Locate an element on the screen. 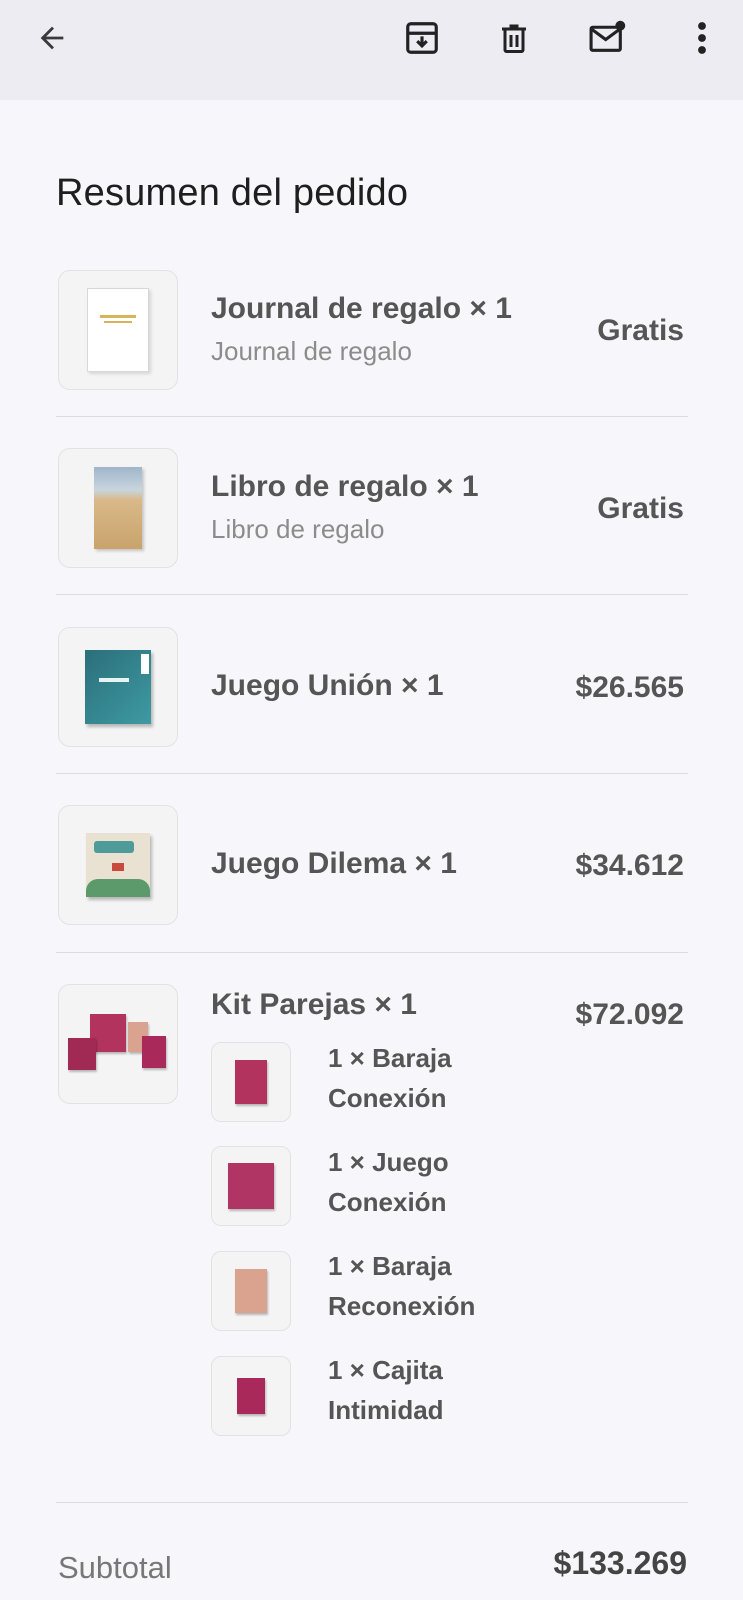 Image resolution: width=743 pixels, height=1600 pixels. more-vert-icon is located at coordinates (702, 38).